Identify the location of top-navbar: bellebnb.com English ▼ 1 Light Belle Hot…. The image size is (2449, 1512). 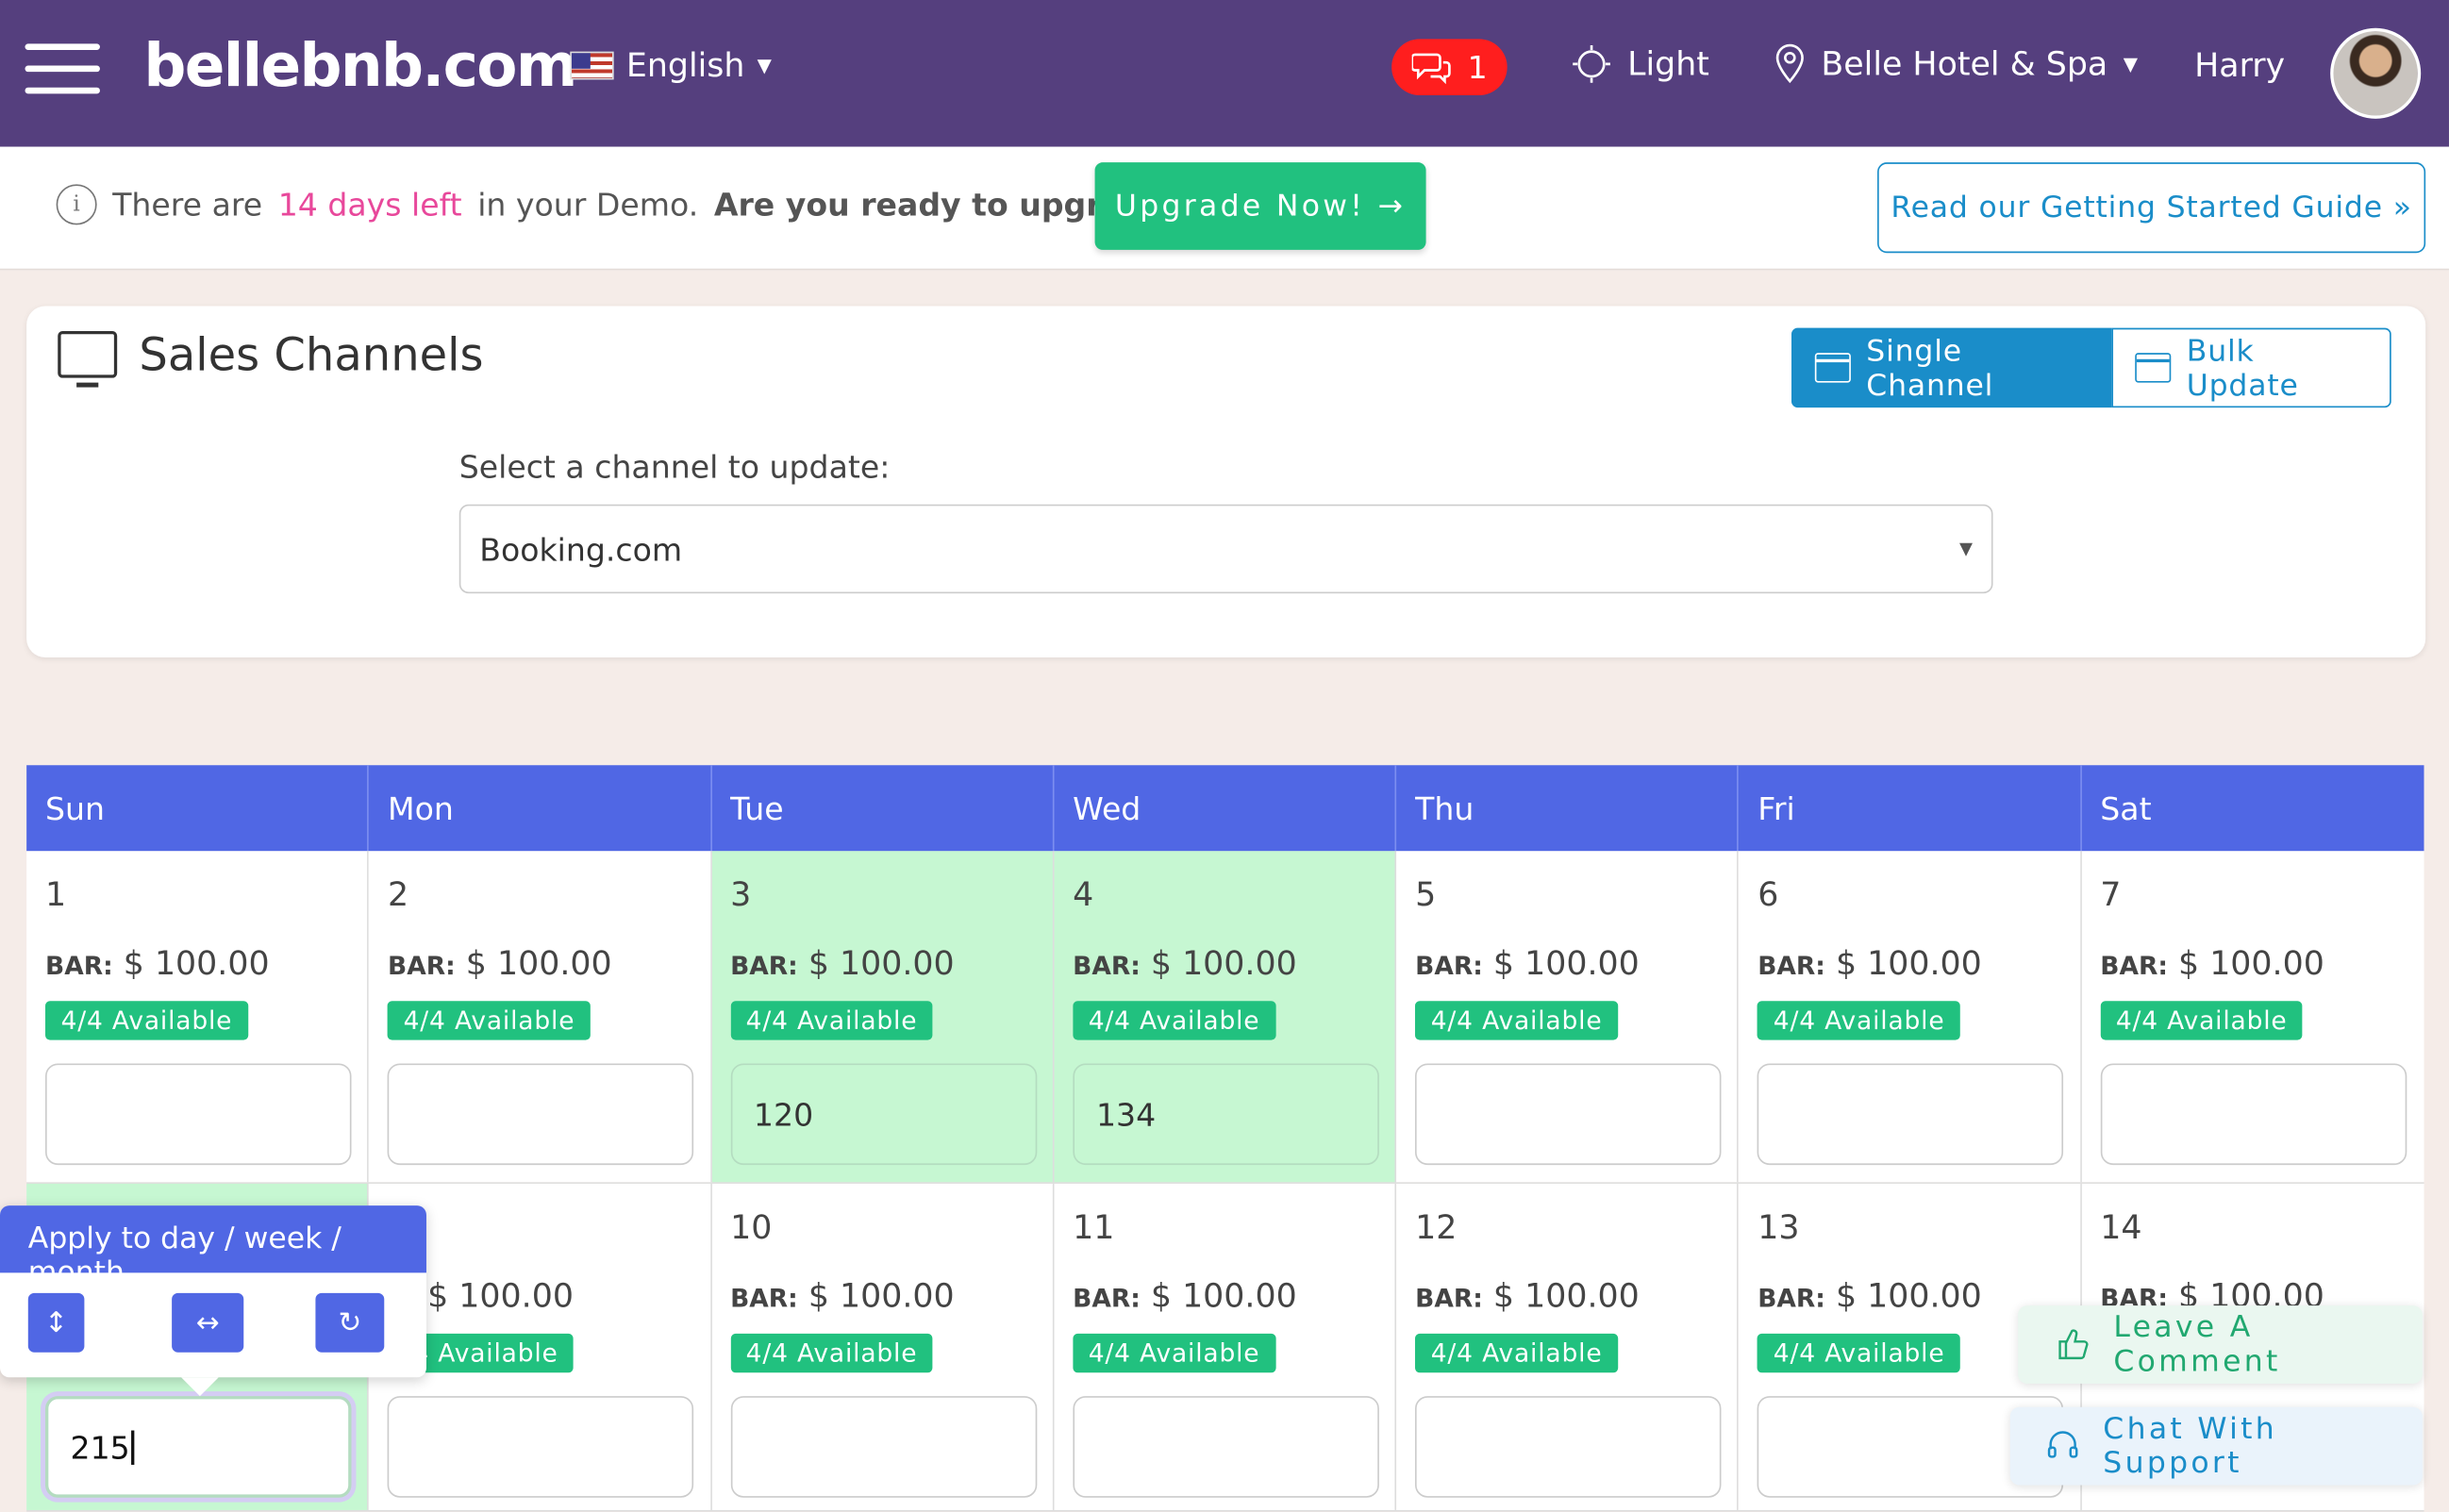
(1224, 73).